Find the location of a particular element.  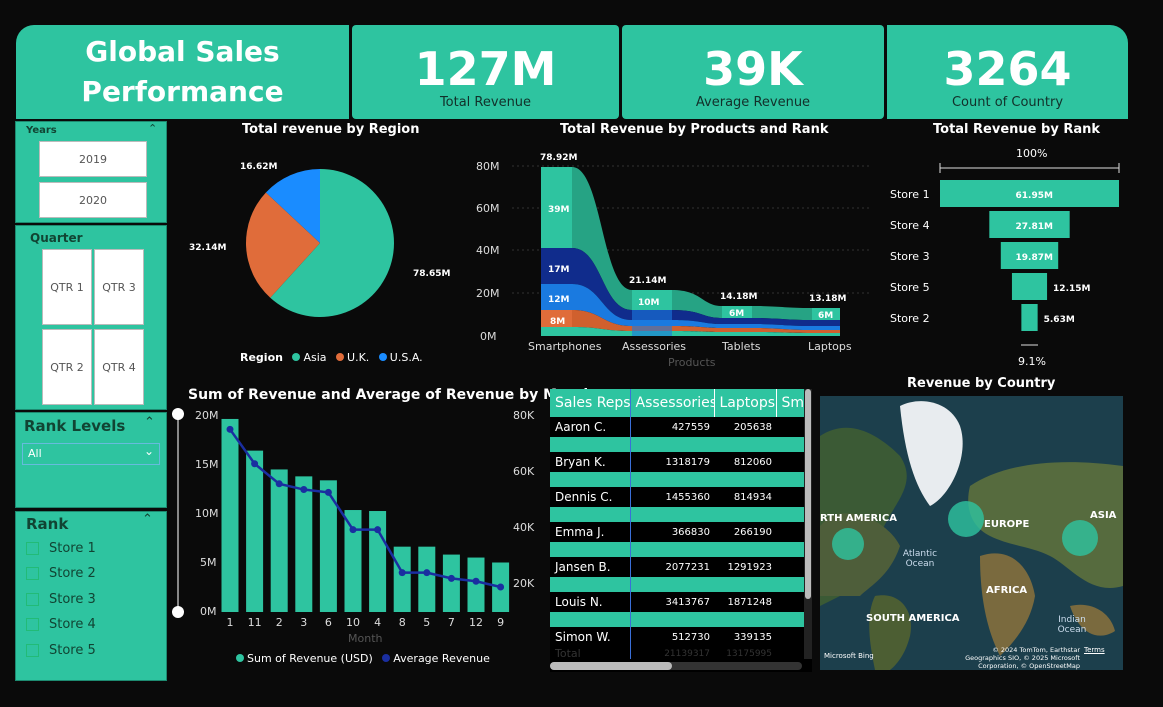

column-header: Assessories is located at coordinates (672, 403).